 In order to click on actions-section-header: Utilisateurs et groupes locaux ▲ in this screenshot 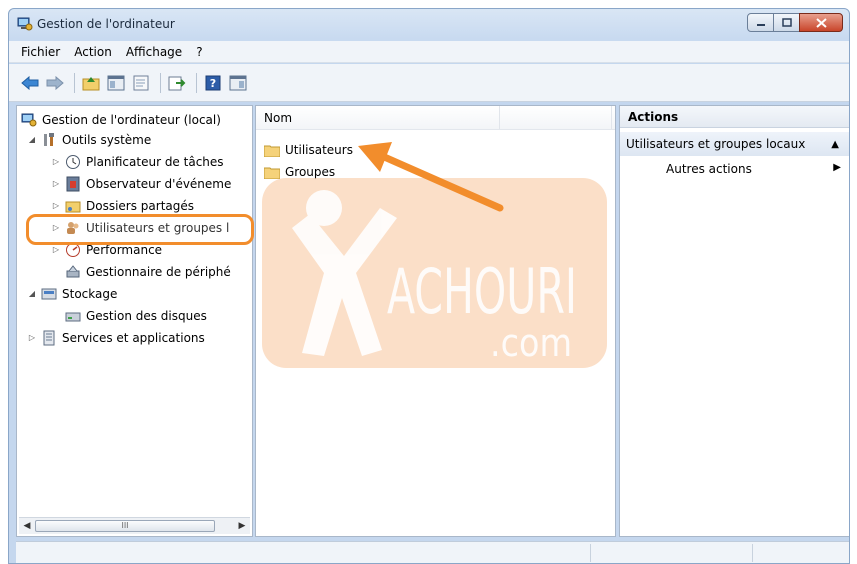, I will do `click(734, 144)`.